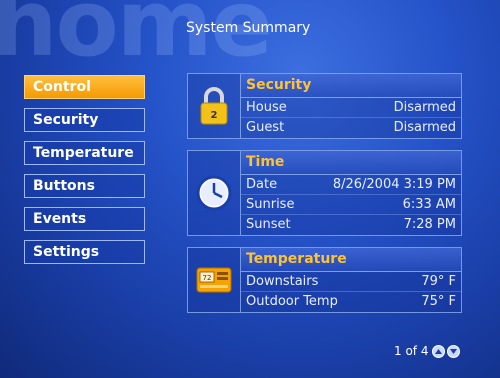 The image size is (500, 378). Describe the element at coordinates (84, 252) in the screenshot. I see `menu-item-settings: Settings` at that location.